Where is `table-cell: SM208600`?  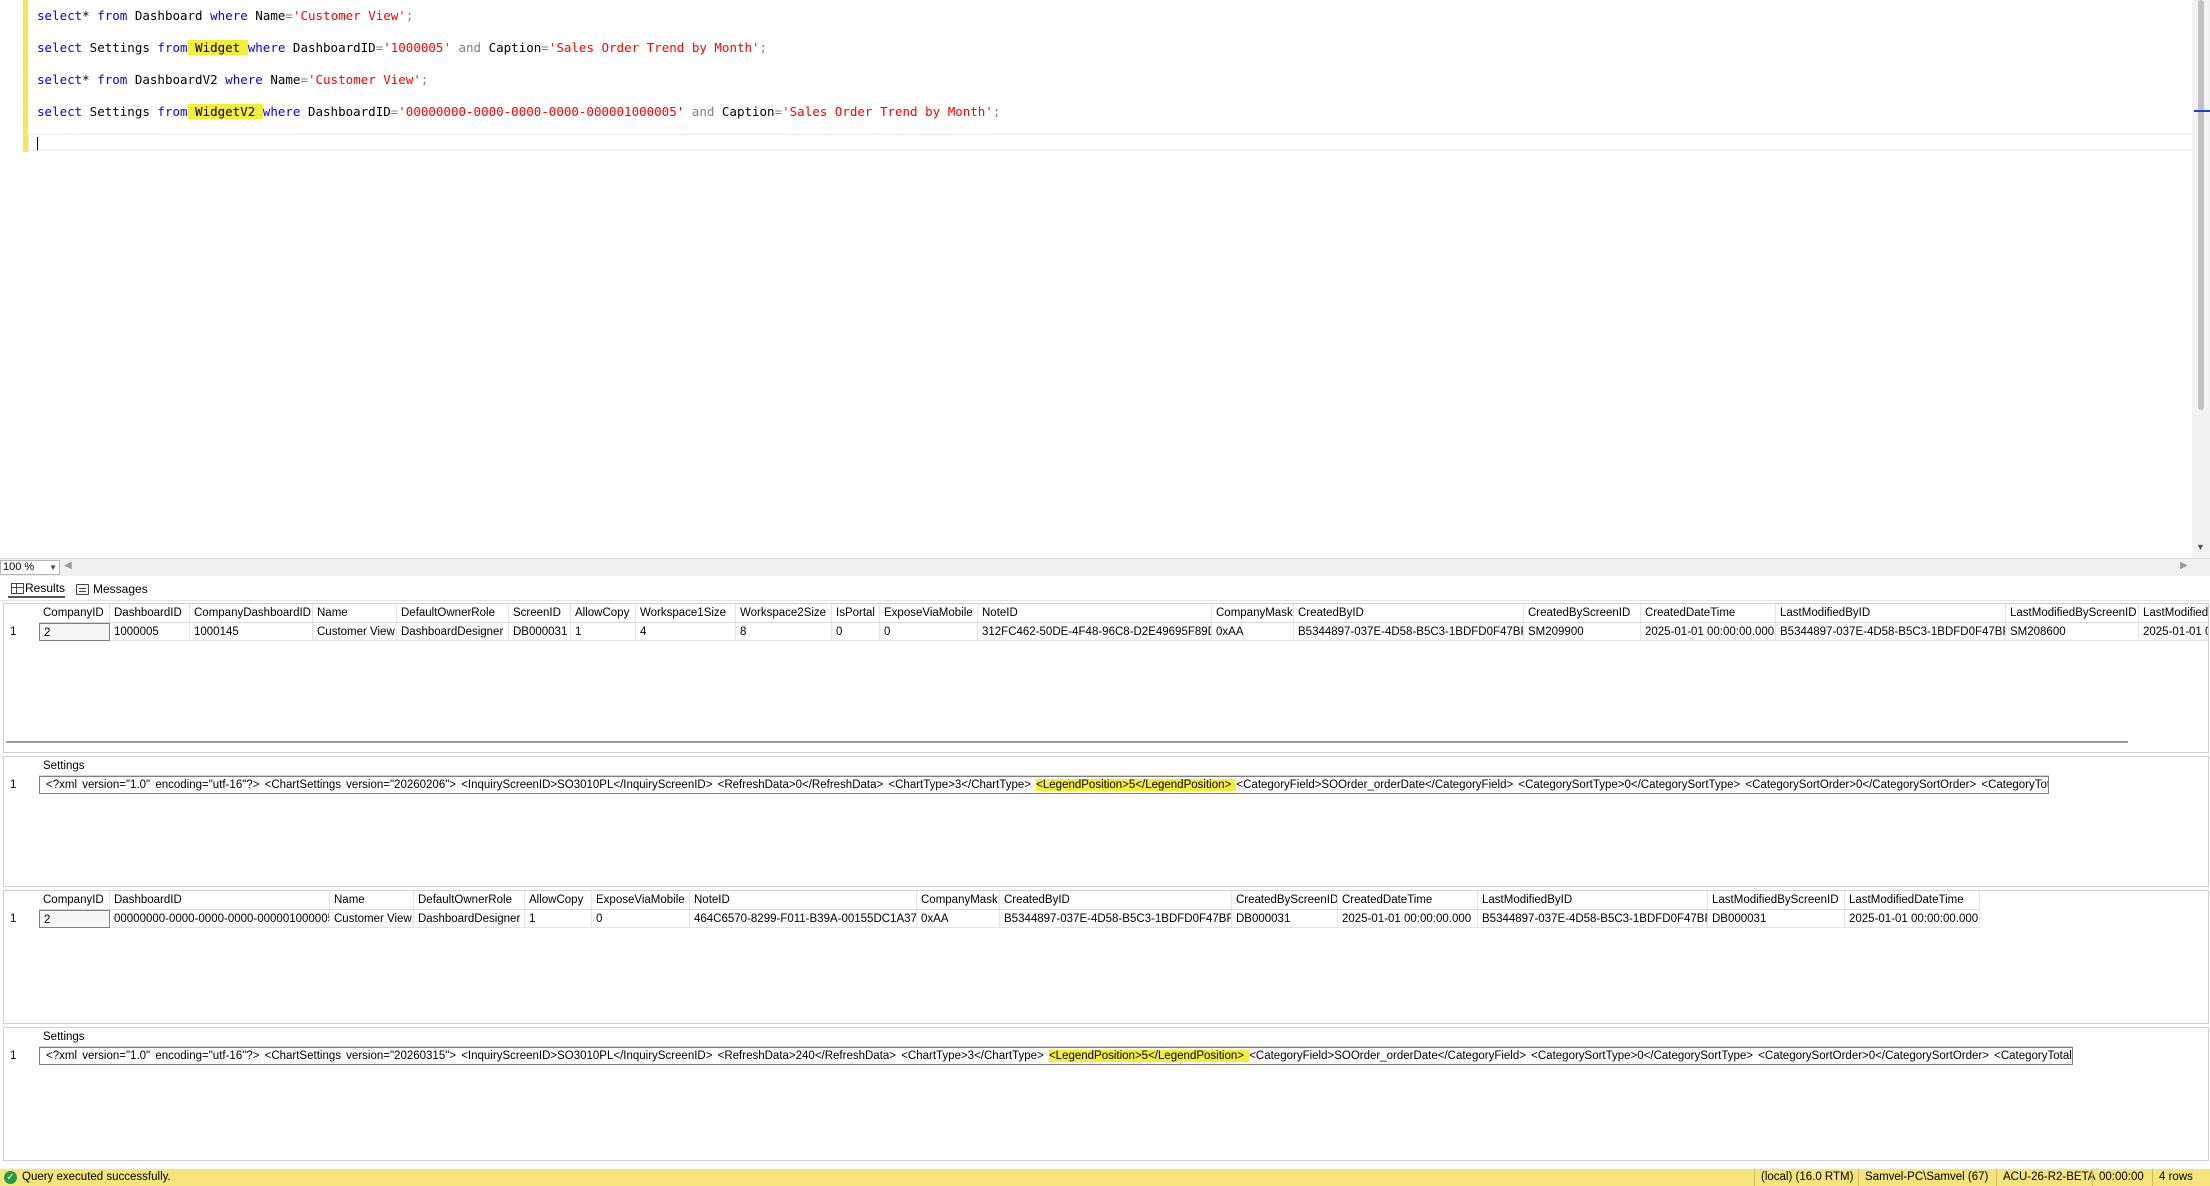 table-cell: SM208600 is located at coordinates (2072, 632).